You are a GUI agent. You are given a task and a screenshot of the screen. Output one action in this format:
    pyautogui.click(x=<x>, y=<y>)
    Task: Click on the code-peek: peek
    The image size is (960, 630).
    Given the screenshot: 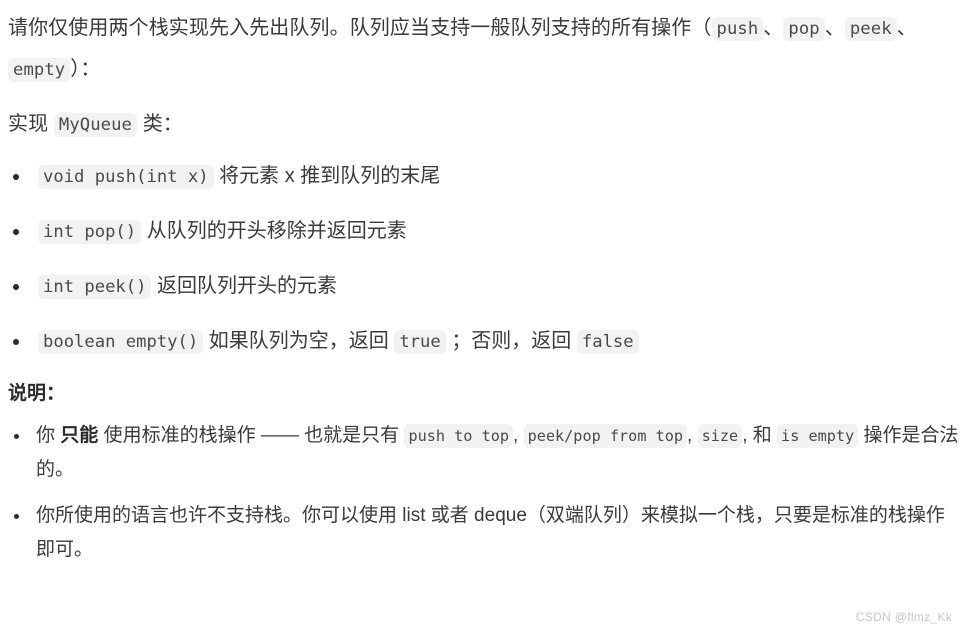 What is the action you would take?
    pyautogui.click(x=870, y=29)
    